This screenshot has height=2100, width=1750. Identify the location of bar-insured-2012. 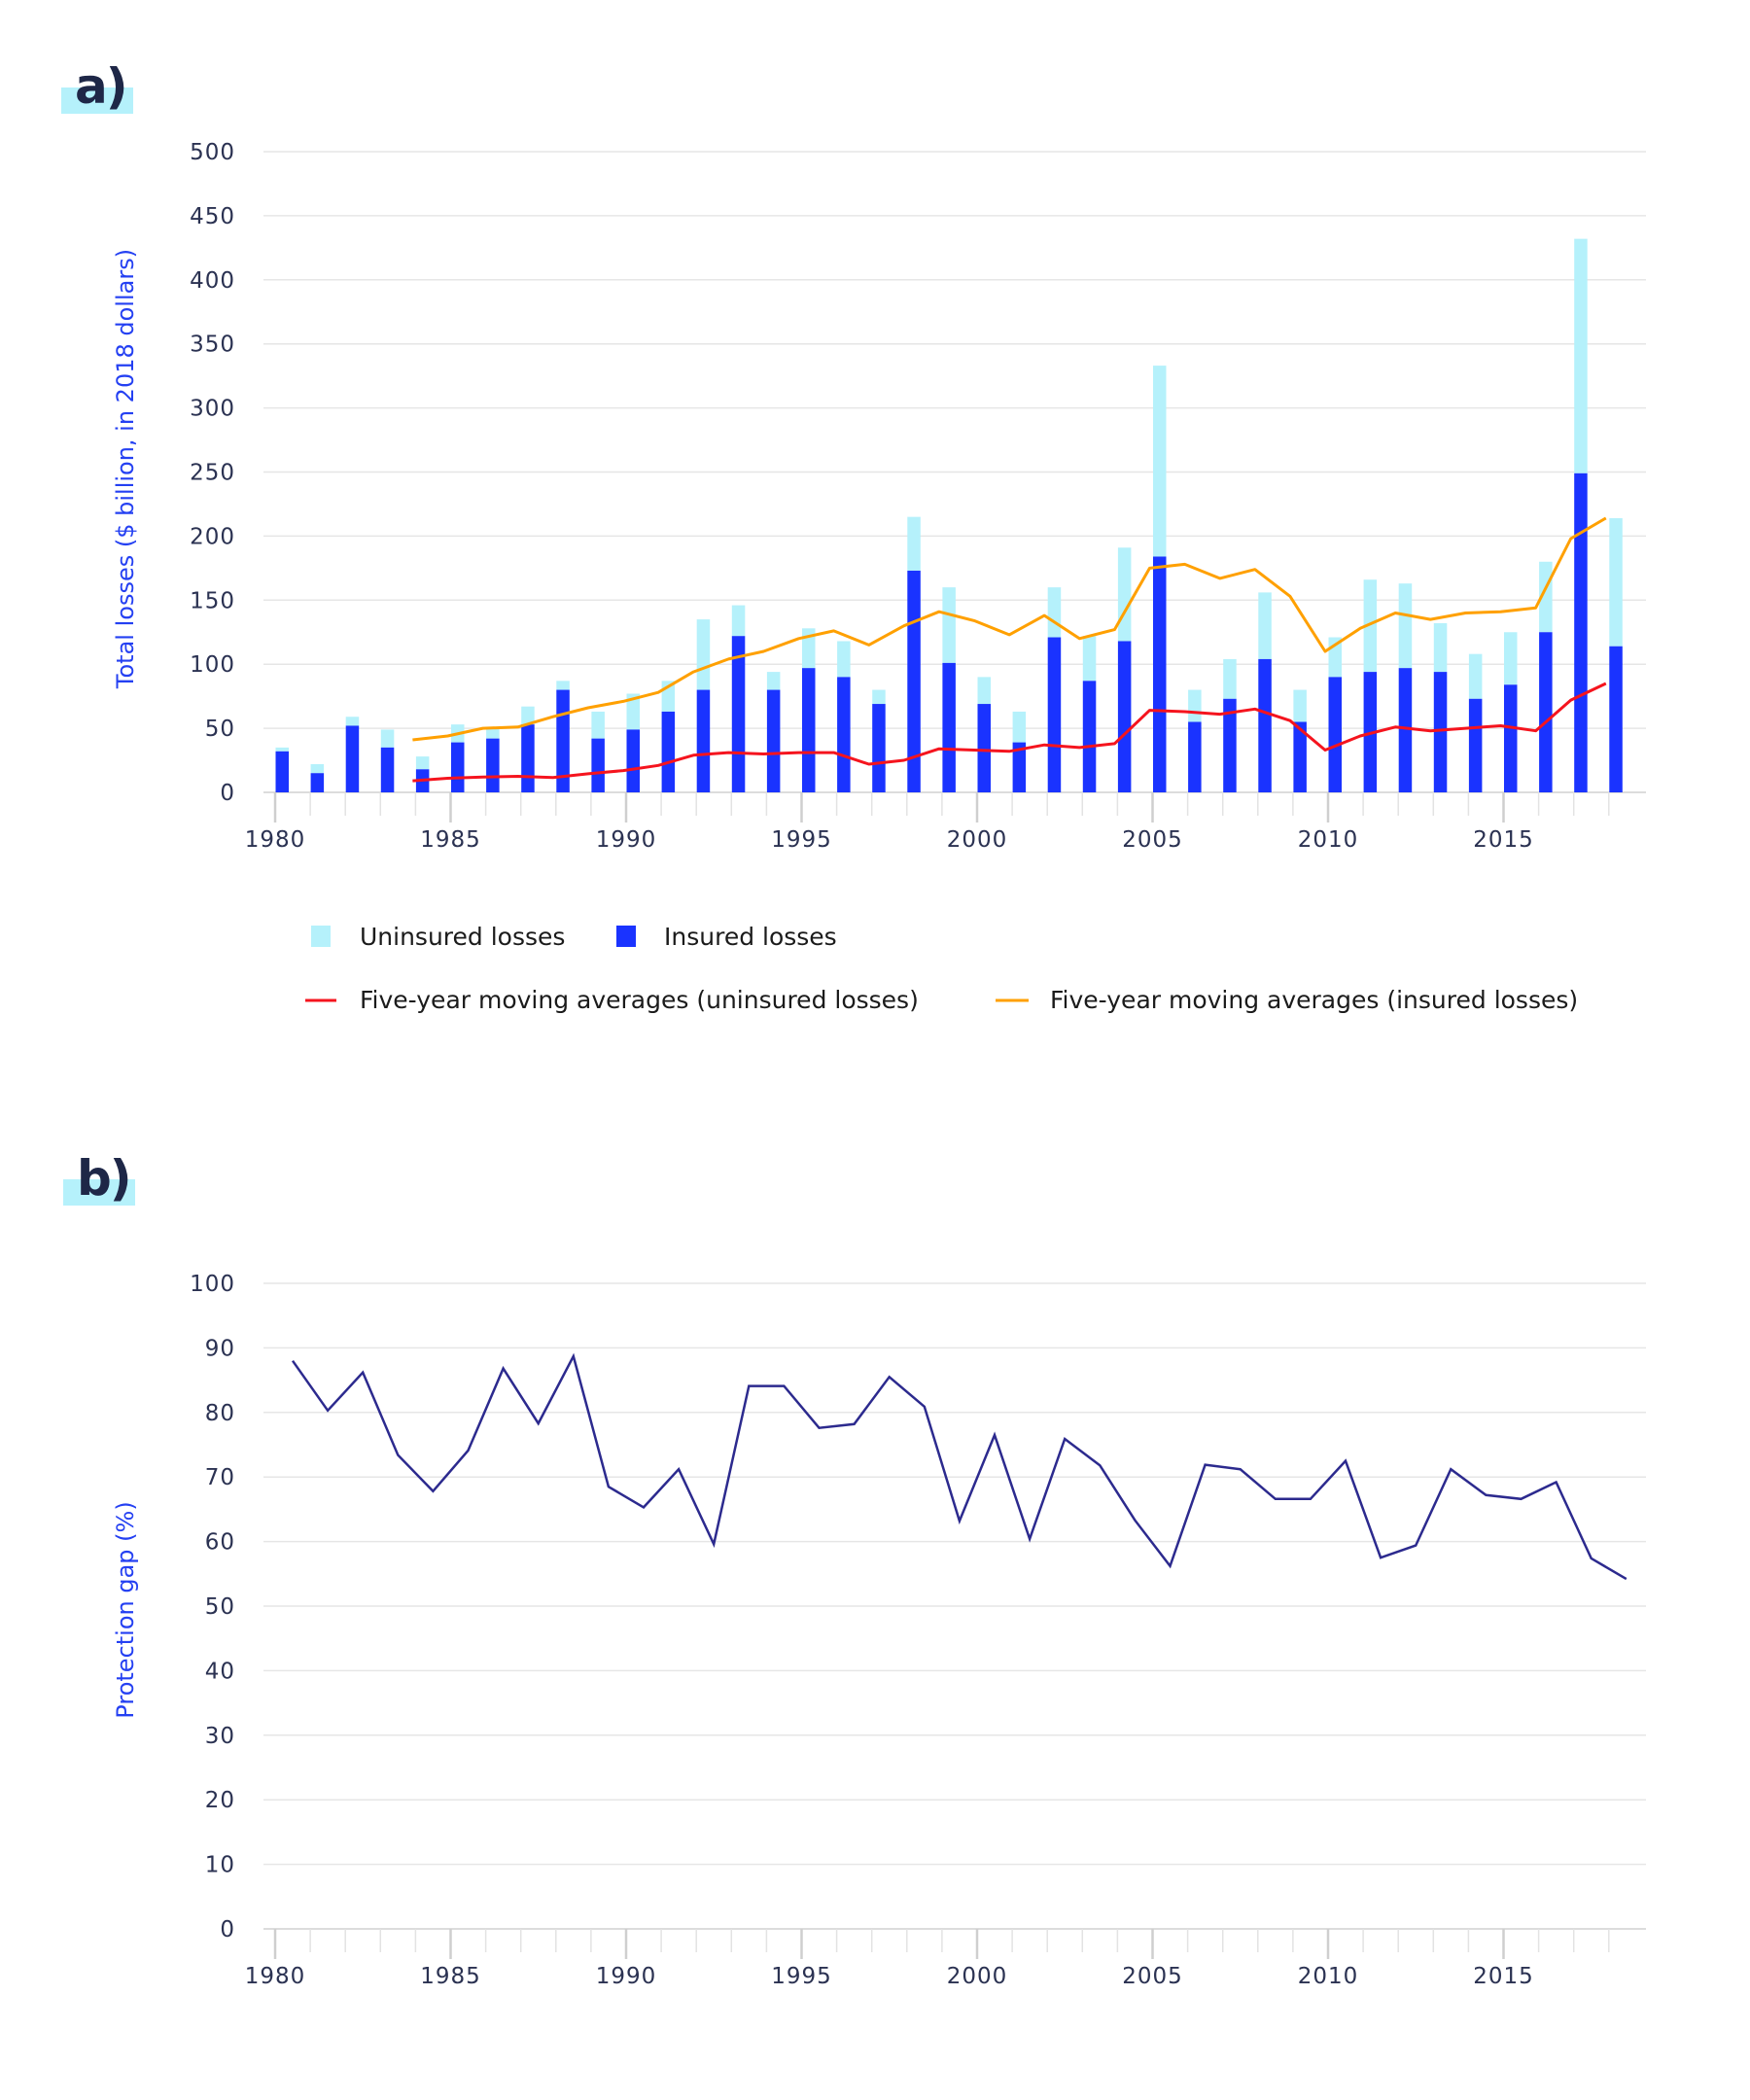
(1405, 730).